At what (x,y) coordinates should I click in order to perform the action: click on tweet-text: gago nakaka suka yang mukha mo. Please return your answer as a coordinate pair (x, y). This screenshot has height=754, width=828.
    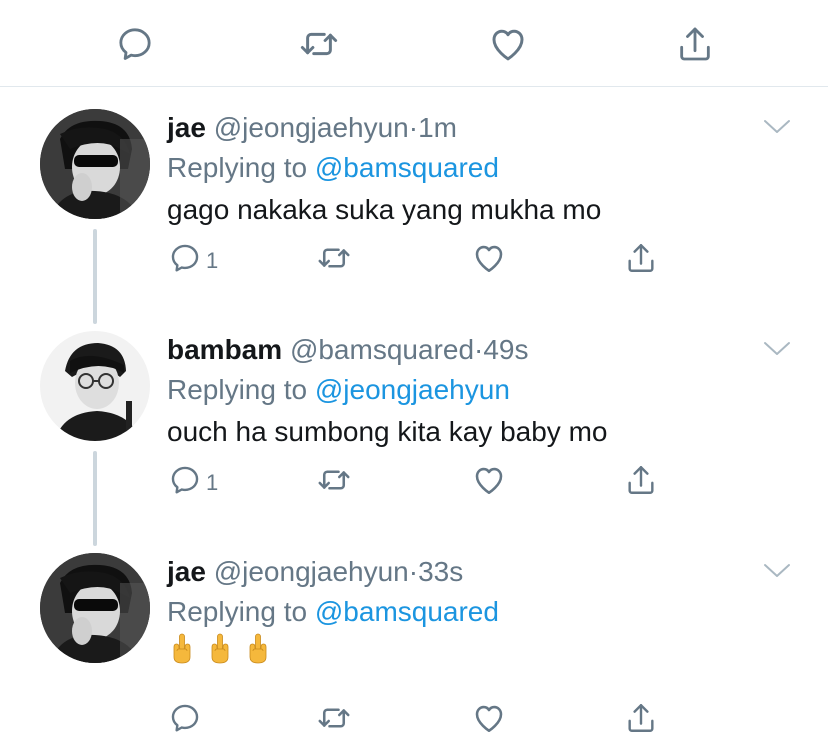
    Looking at the image, I should click on (384, 209).